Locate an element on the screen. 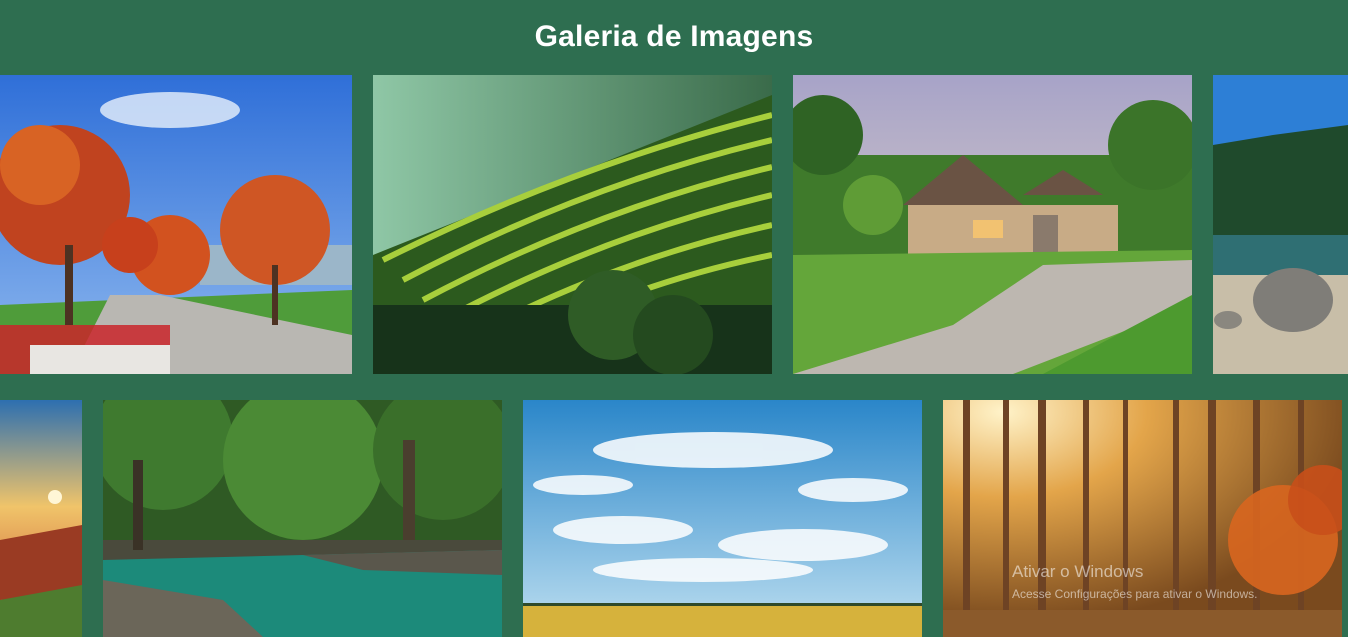 Image resolution: width=1348 pixels, height=637 pixels. gallery-image-rice-terraces is located at coordinates (572, 224).